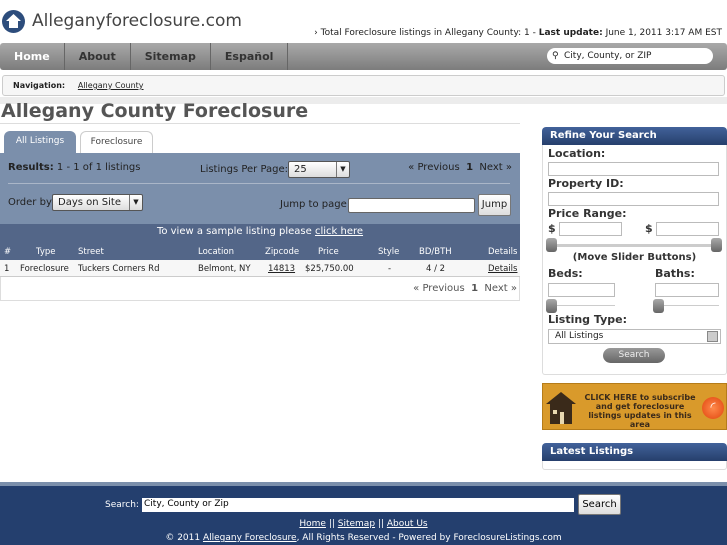 The height and width of the screenshot is (545, 727). What do you see at coordinates (587, 213) in the screenshot?
I see `price-range-label: Price Range:` at bounding box center [587, 213].